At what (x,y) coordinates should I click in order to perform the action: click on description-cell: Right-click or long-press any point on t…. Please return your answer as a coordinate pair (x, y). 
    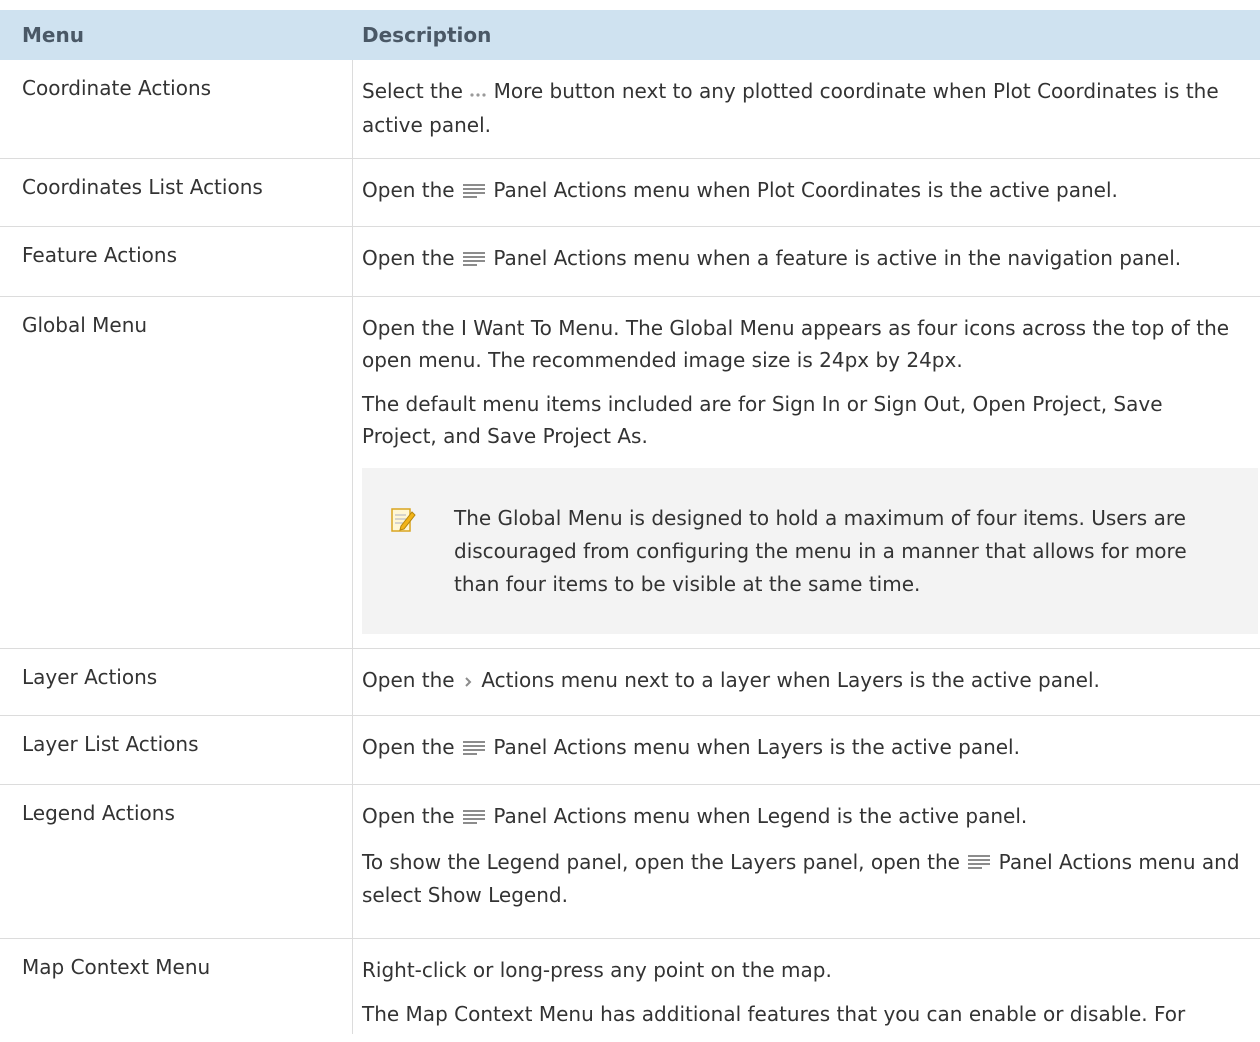
    Looking at the image, I should click on (802, 998).